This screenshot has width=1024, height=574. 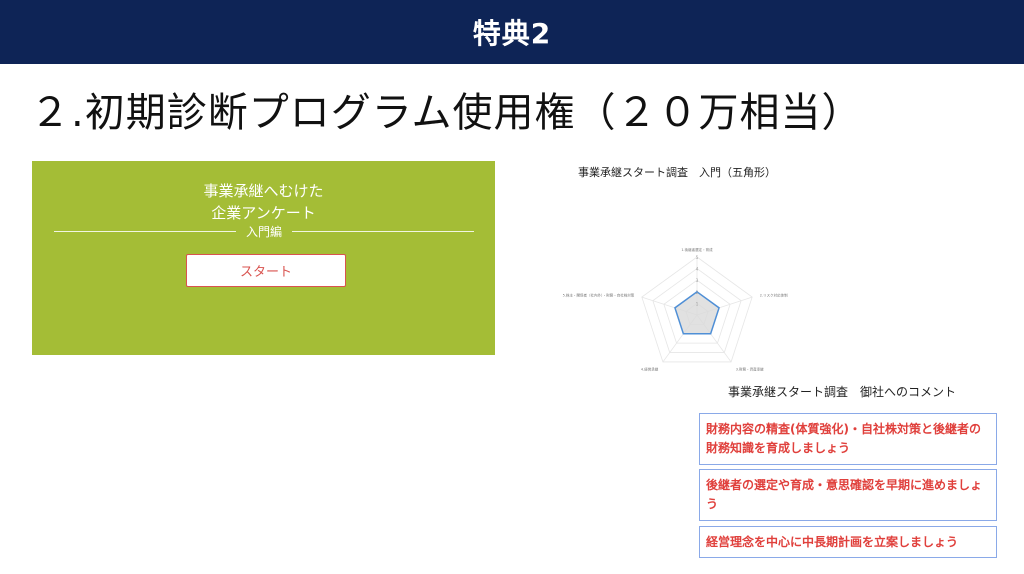 I want to click on survey-subtitle: 入門編, so click(x=264, y=231).